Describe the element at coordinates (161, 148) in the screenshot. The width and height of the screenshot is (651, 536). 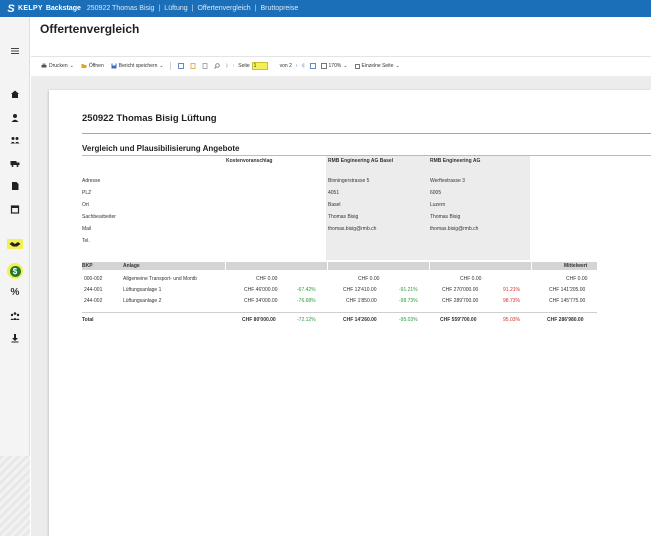
I see `section-title: Vergleich und Plausibilisierung Angebote` at that location.